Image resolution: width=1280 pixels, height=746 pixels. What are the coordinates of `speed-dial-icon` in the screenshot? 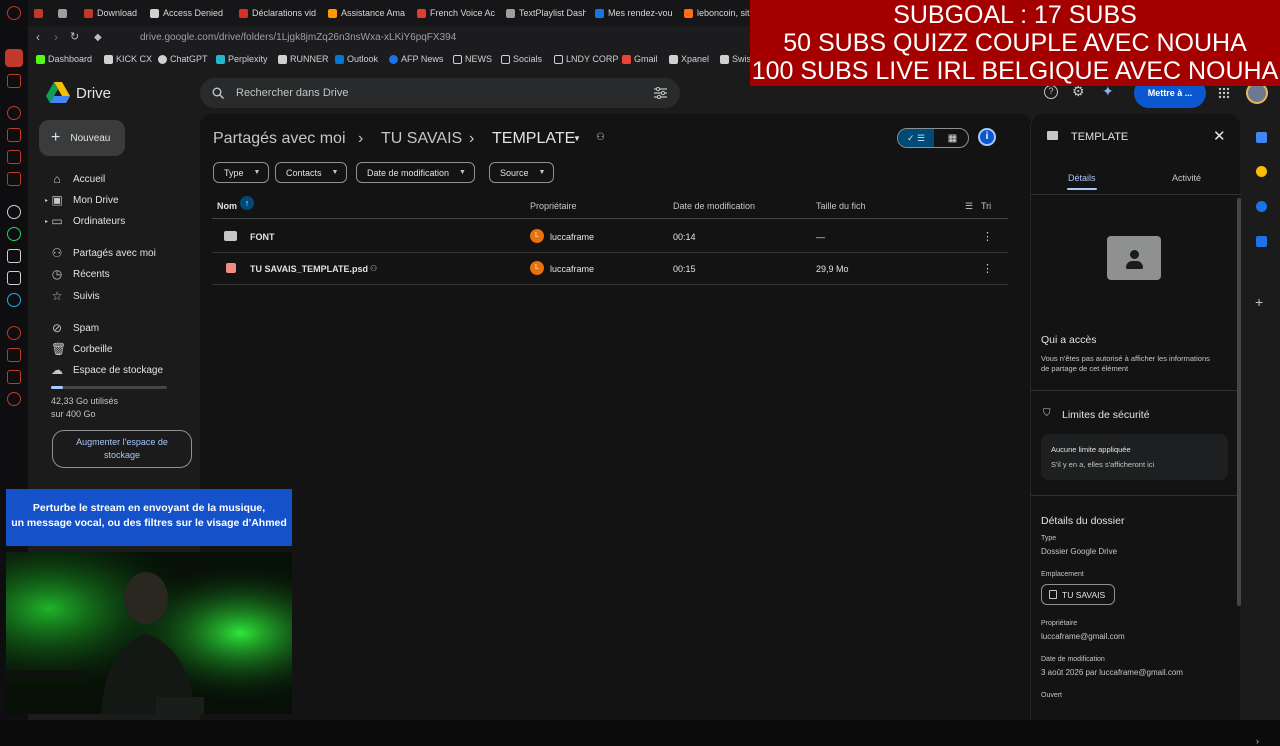 It's located at (14, 113).